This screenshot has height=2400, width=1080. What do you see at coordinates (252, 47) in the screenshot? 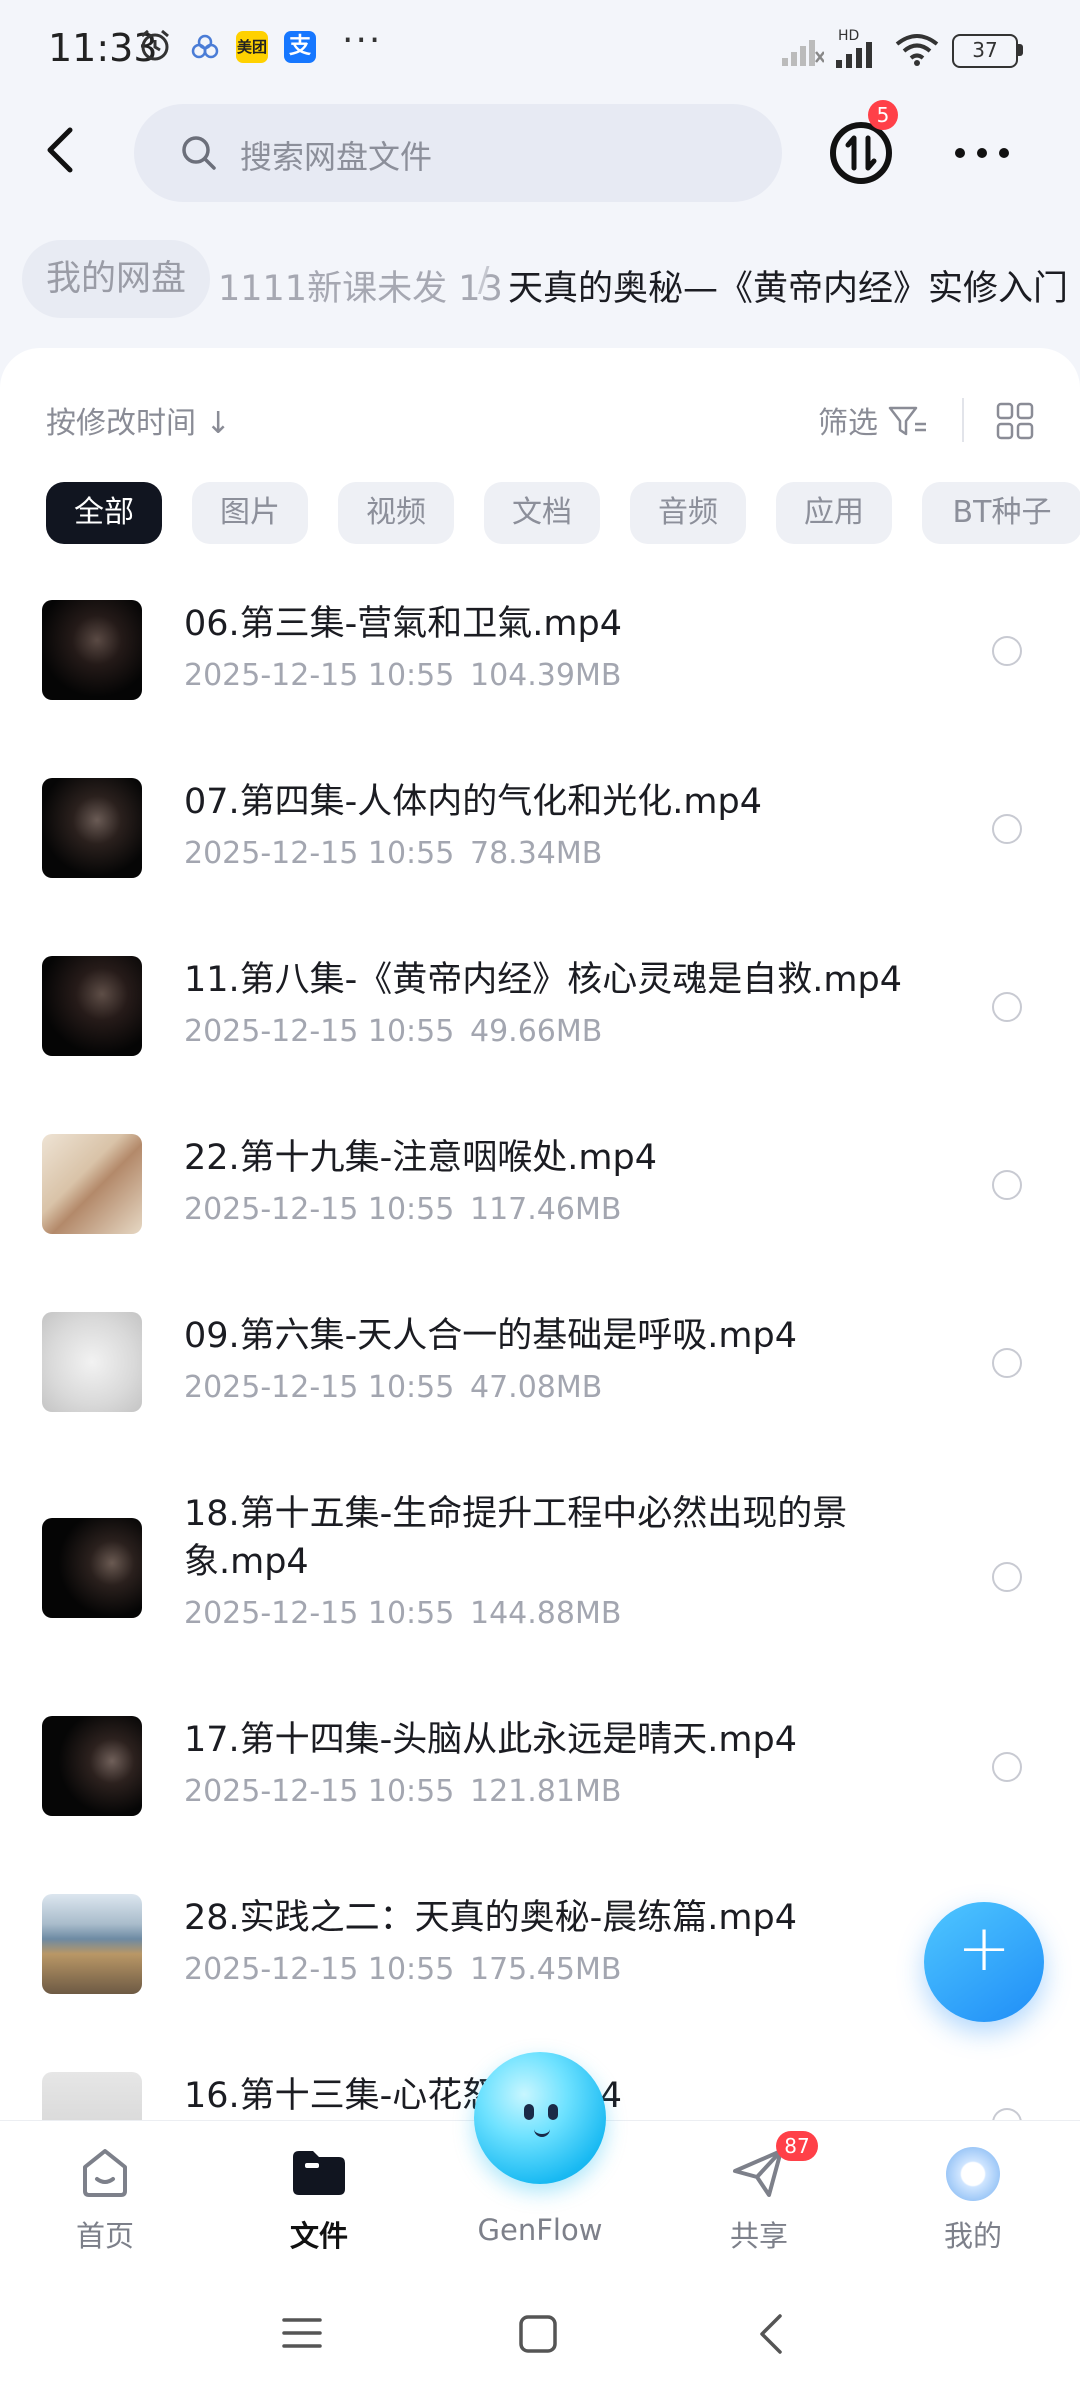
I see `meituan-icon: 美团` at bounding box center [252, 47].